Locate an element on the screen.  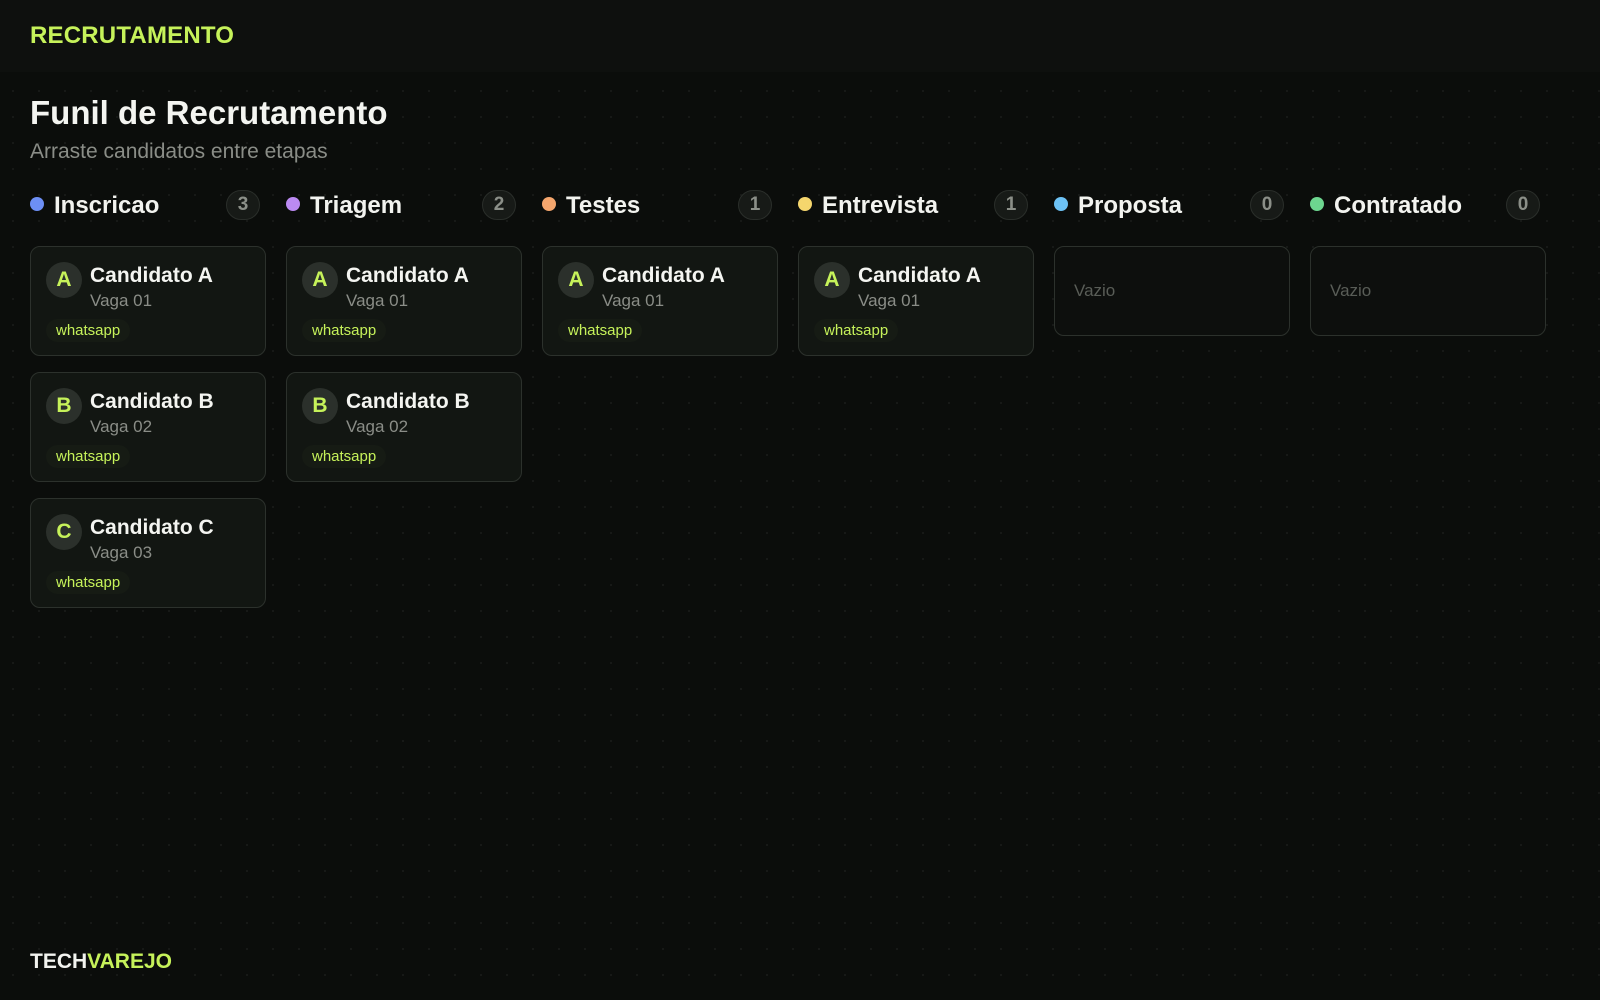
column-header: Inscricao 3 is located at coordinates (148, 206).